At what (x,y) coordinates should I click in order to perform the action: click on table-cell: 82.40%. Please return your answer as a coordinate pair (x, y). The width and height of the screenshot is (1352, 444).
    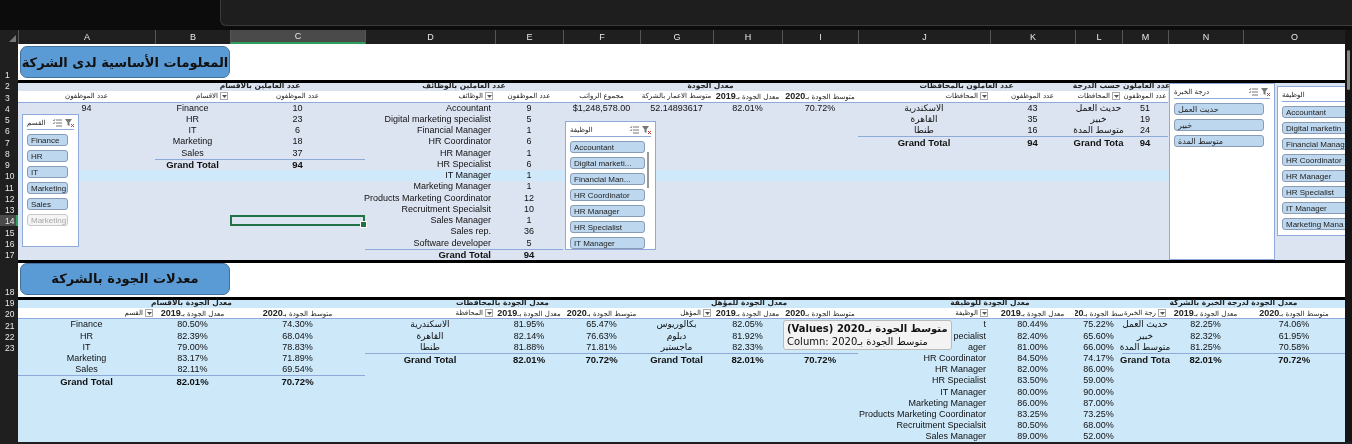
    Looking at the image, I should click on (1032, 336).